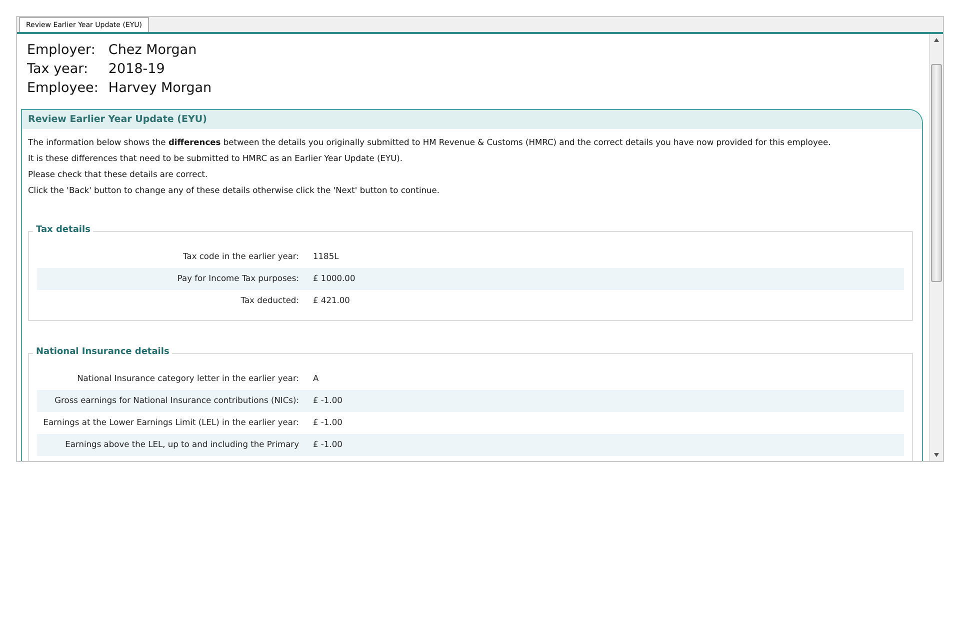 This screenshot has width=960, height=640. I want to click on field-label: Pay for Income Tax purposes:, so click(237, 278).